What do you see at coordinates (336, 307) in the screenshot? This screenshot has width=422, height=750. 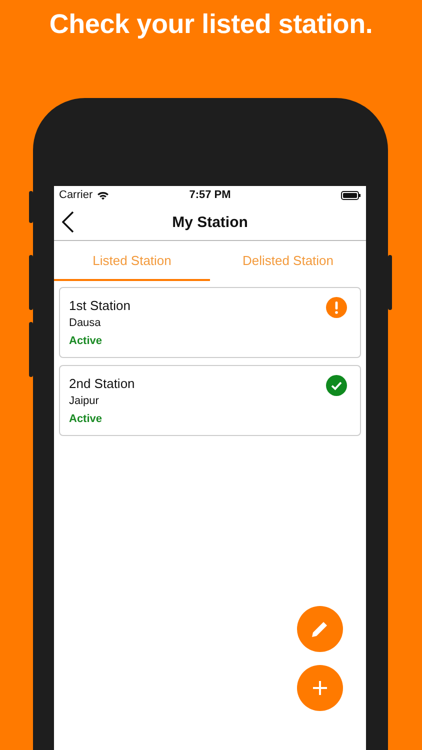 I see `warning-icon` at bounding box center [336, 307].